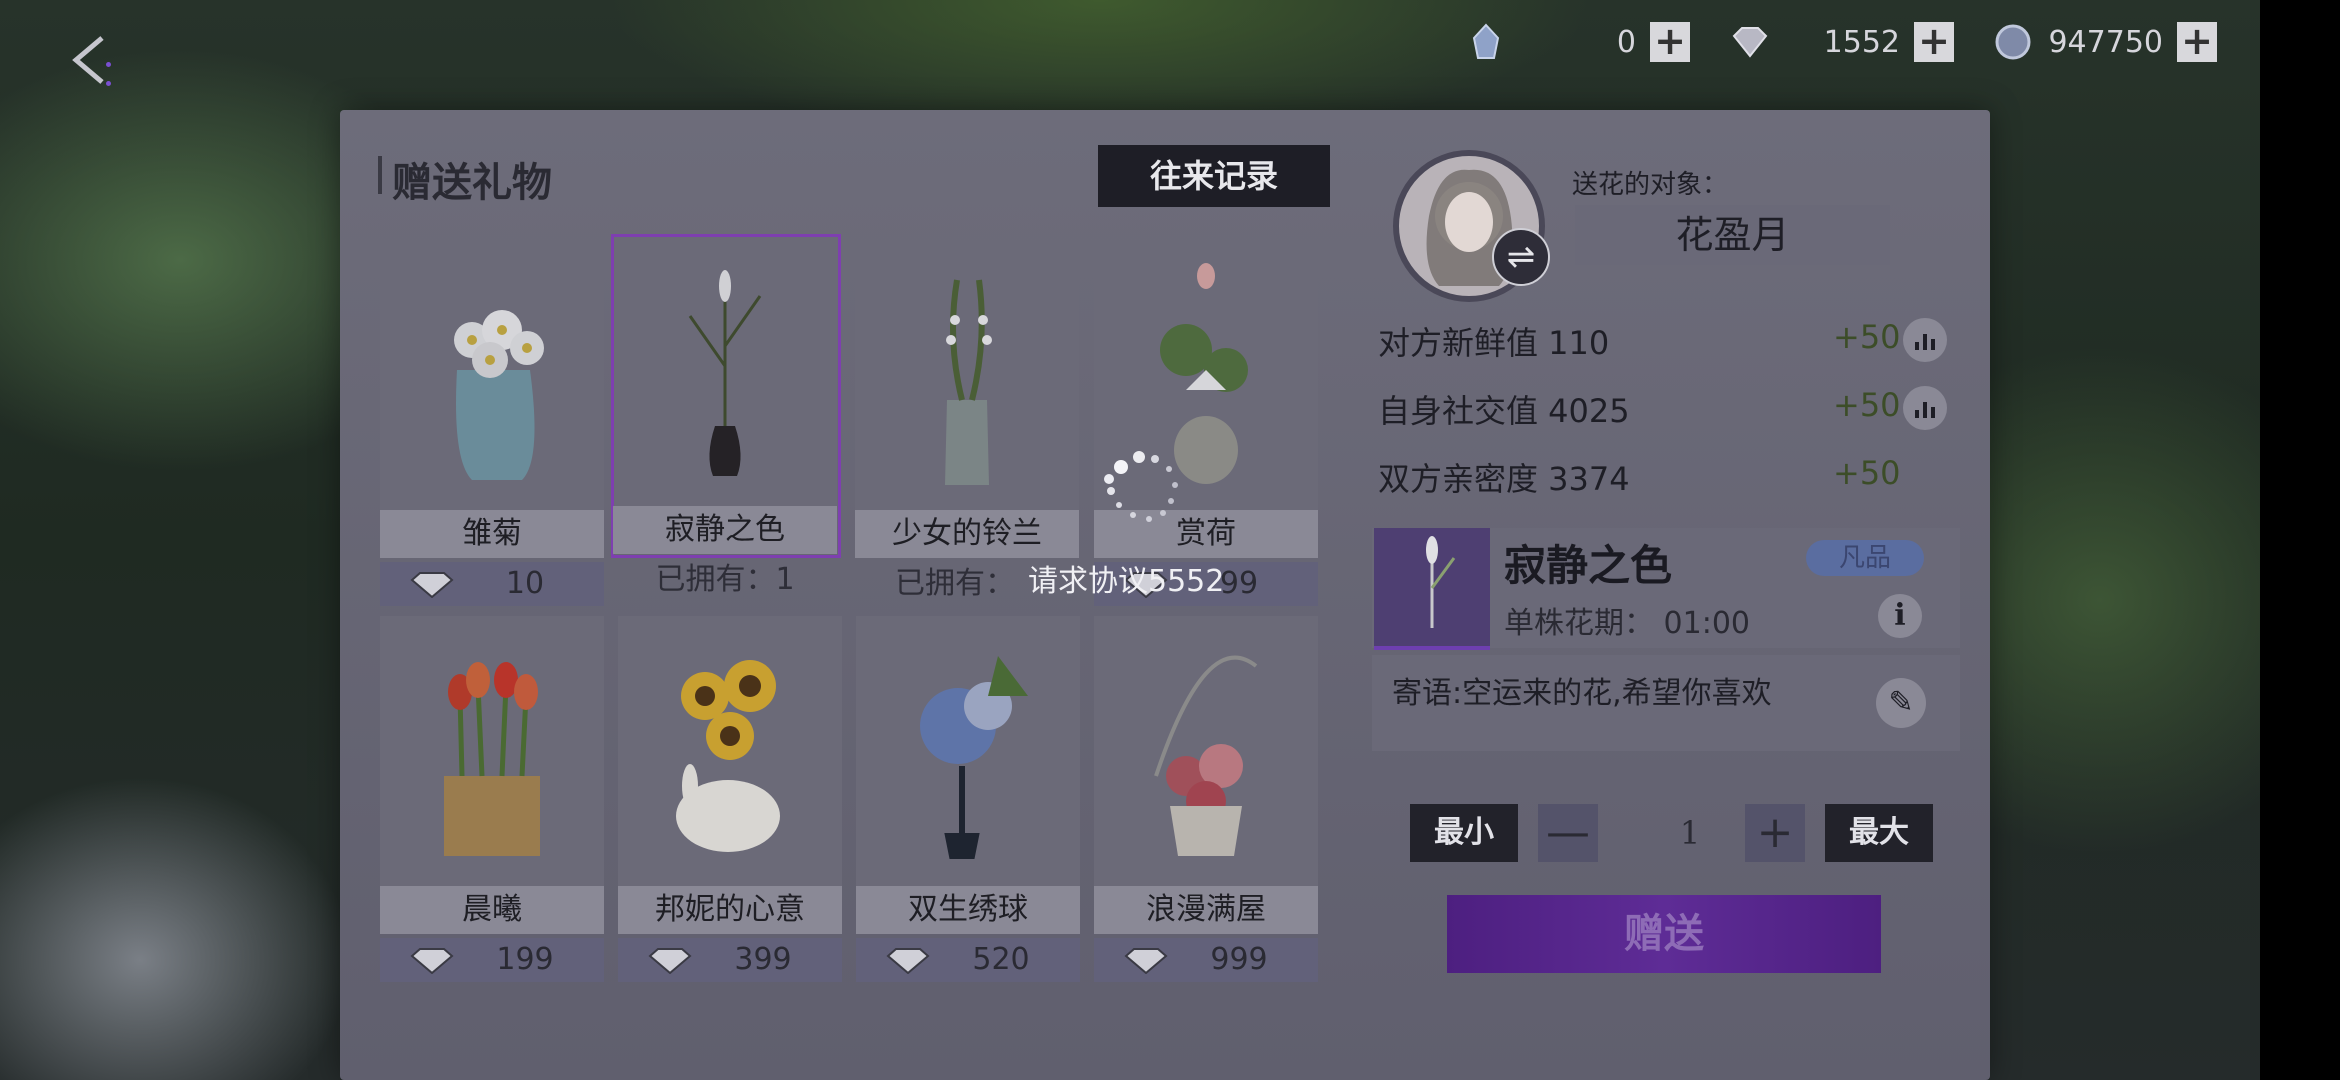 This screenshot has width=2340, height=1080. I want to click on coin-count: 947750, so click(2105, 42).